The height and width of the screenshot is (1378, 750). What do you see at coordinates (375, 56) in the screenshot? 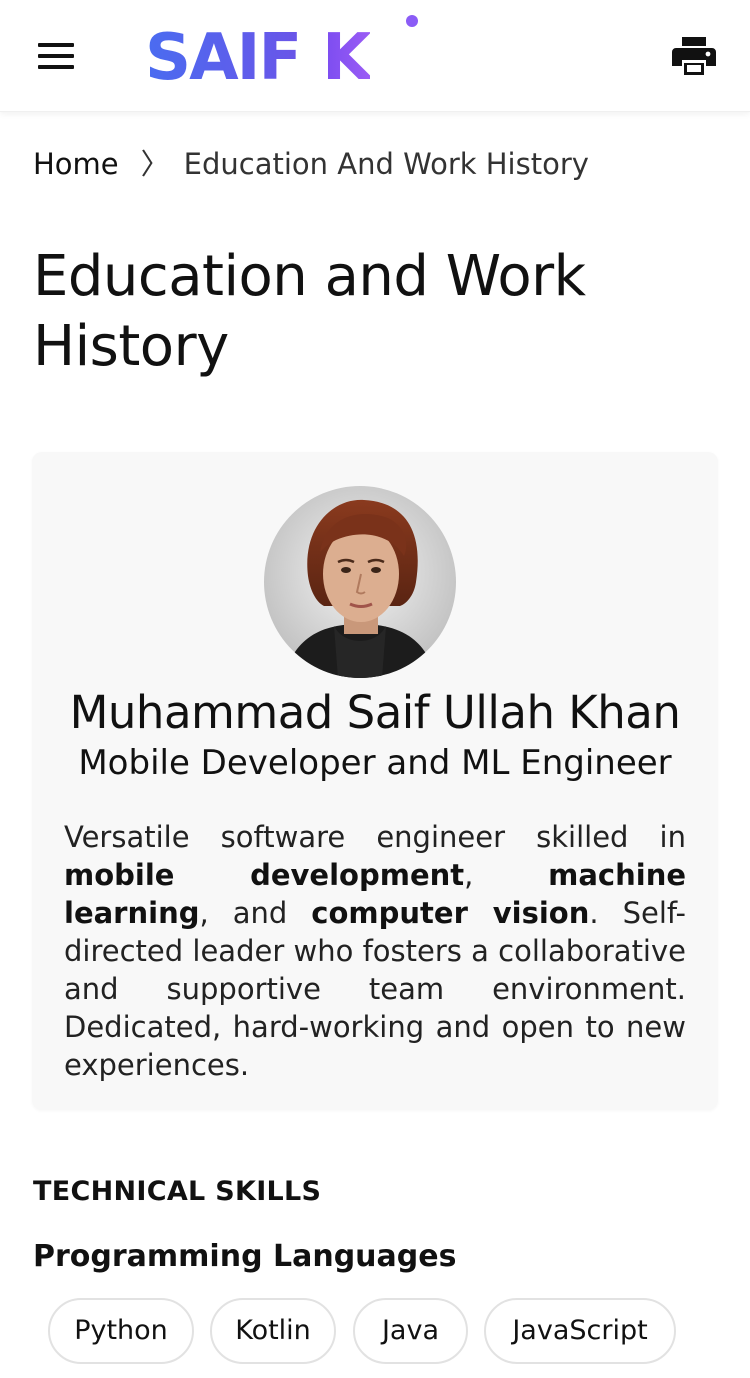
I see `top-app-bar: SAIF K` at bounding box center [375, 56].